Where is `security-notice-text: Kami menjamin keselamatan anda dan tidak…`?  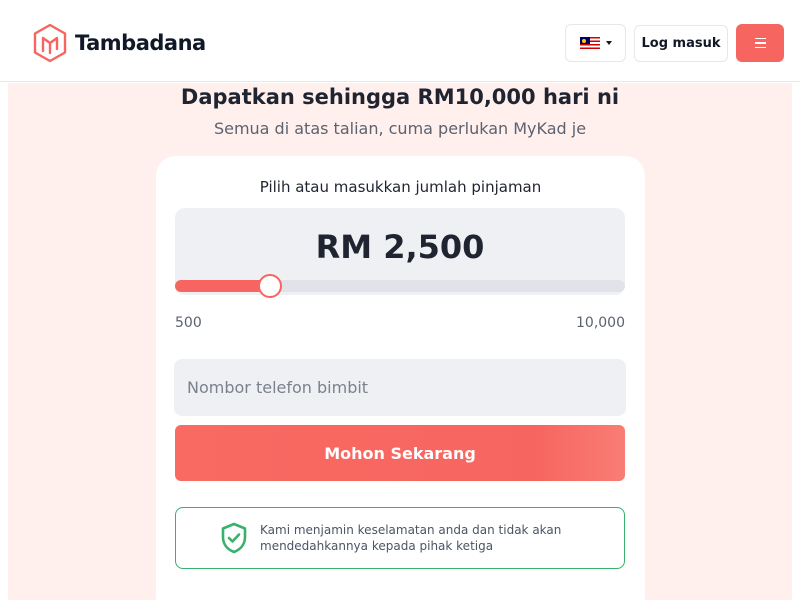
security-notice-text: Kami menjamin keselamatan anda dan tidak… is located at coordinates (411, 538).